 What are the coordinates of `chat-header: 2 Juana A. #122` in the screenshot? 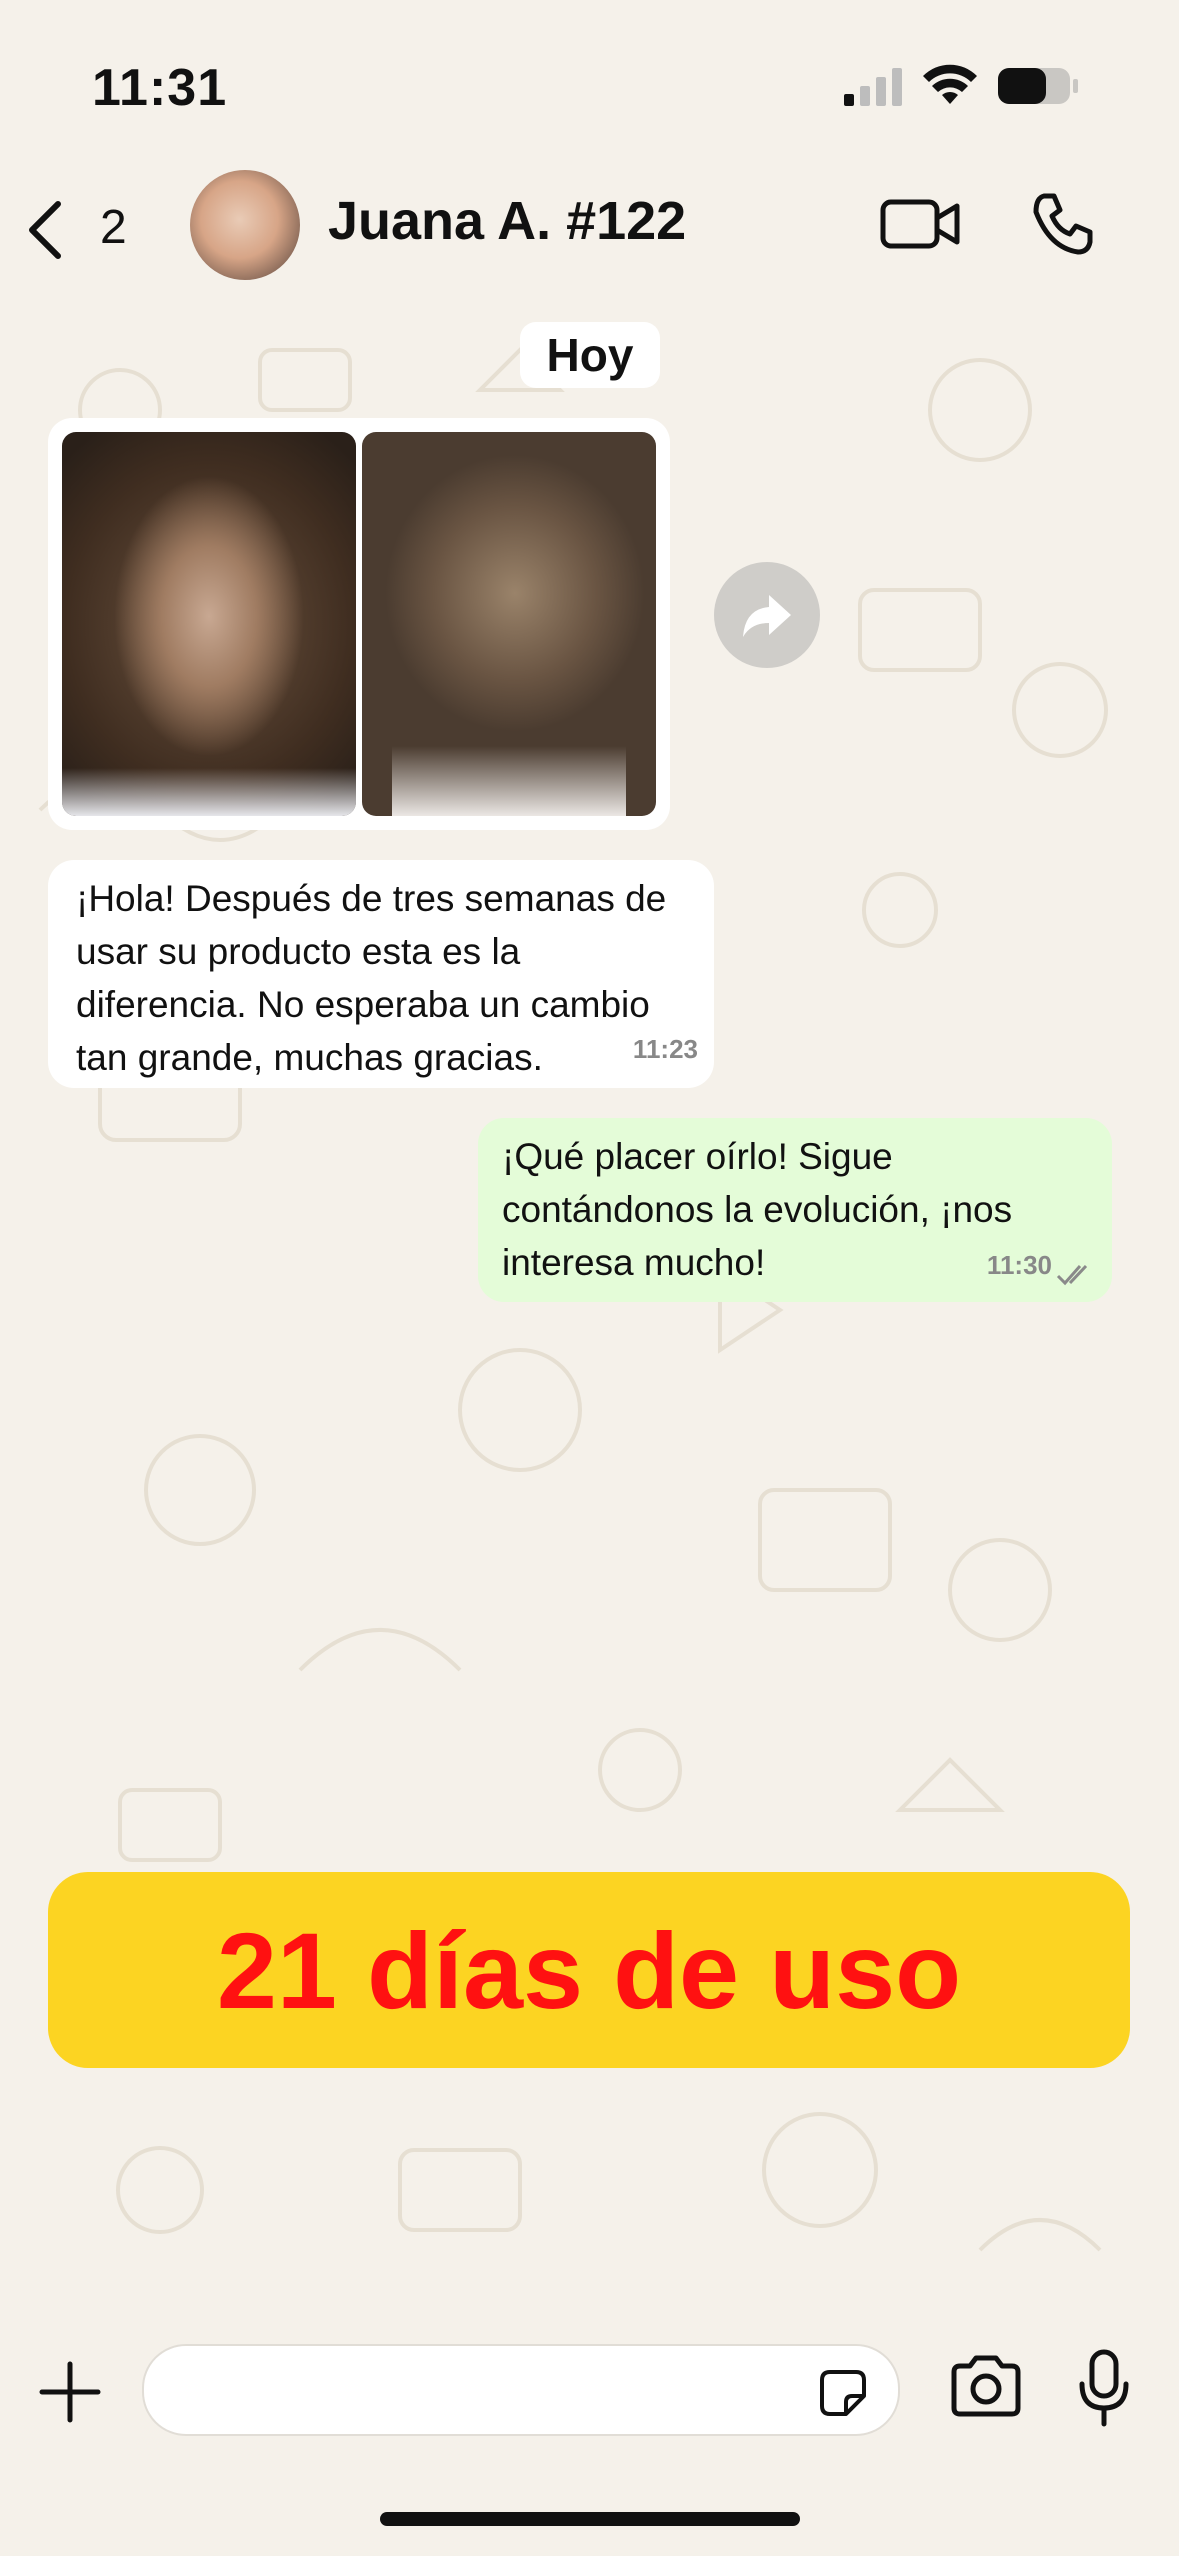 It's located at (589, 226).